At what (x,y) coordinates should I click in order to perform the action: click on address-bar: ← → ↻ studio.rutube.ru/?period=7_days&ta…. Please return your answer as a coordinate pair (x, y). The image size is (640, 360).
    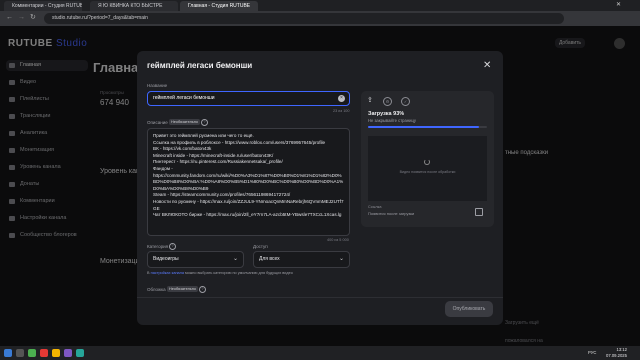
    Looking at the image, I should click on (320, 18).